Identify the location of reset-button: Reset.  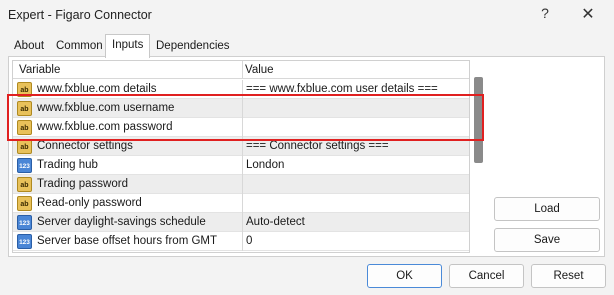
(568, 276).